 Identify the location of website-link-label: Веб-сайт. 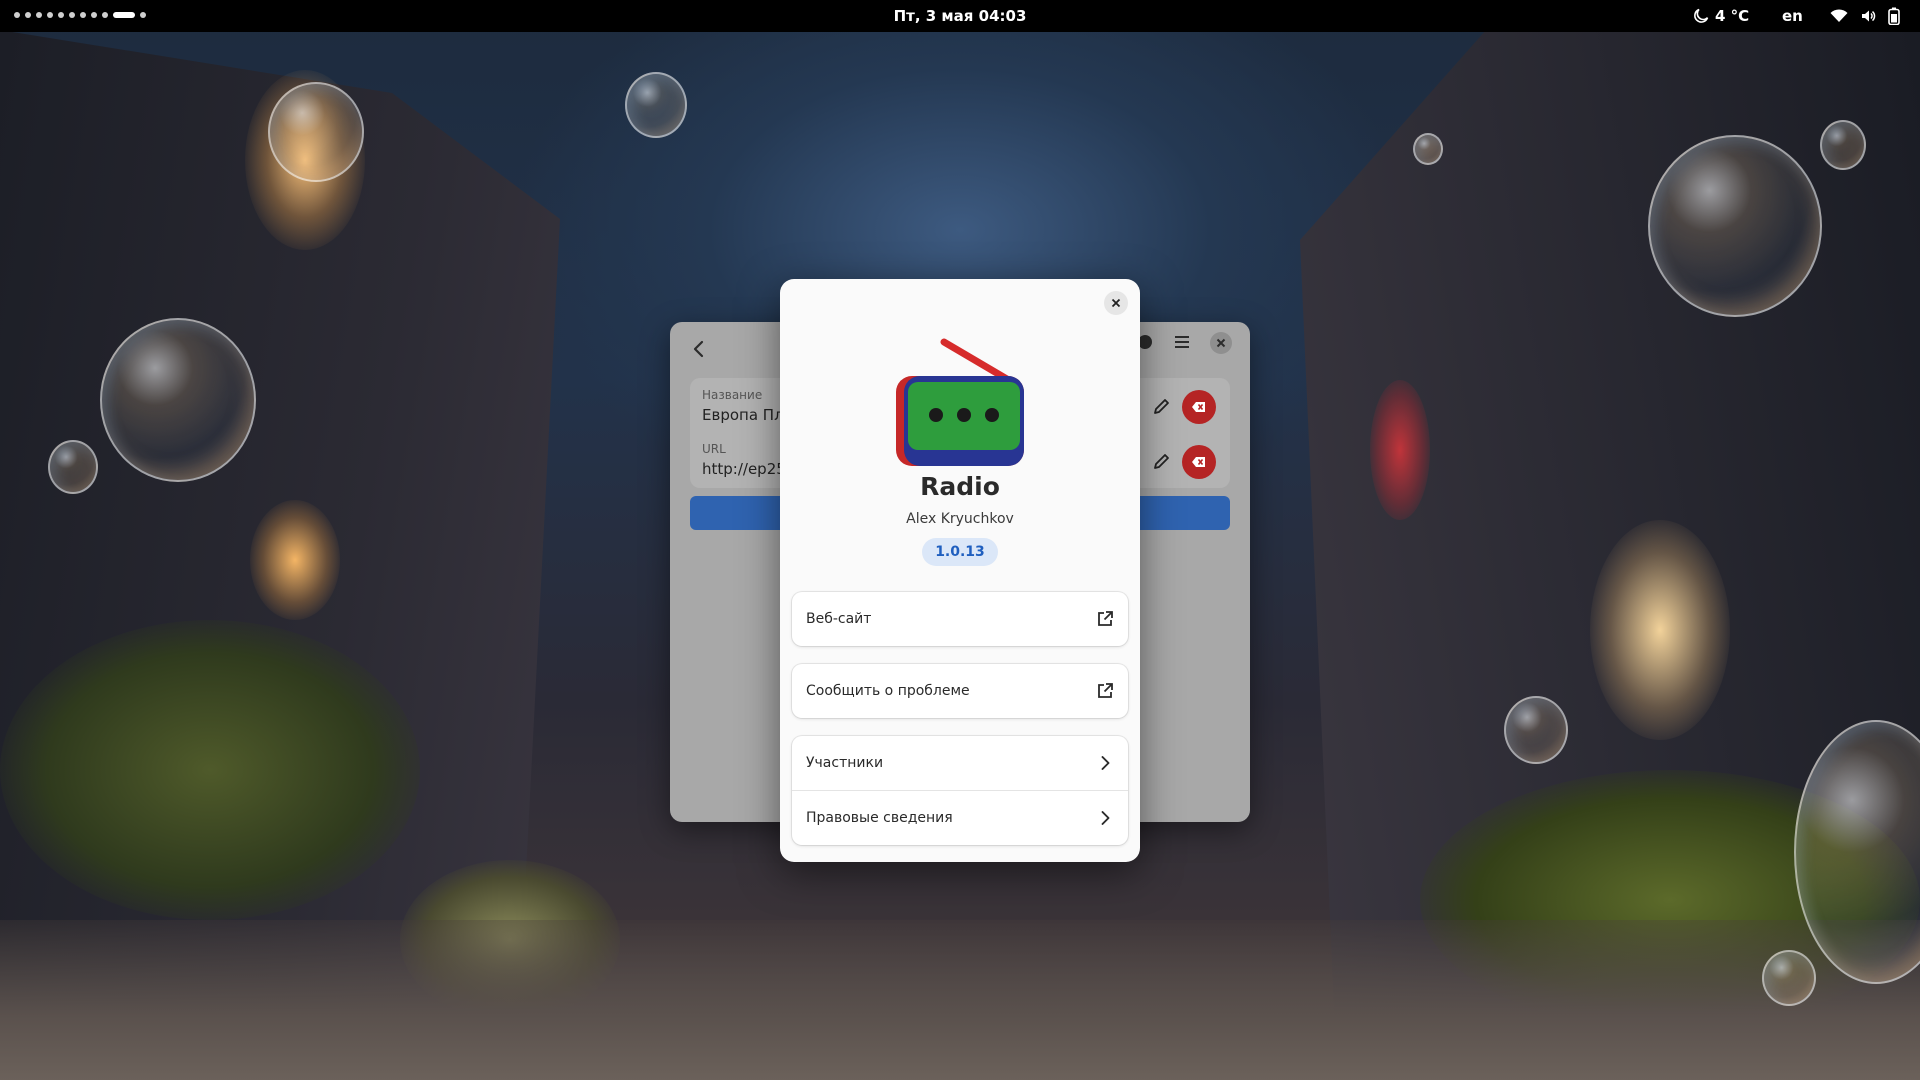
(839, 619).